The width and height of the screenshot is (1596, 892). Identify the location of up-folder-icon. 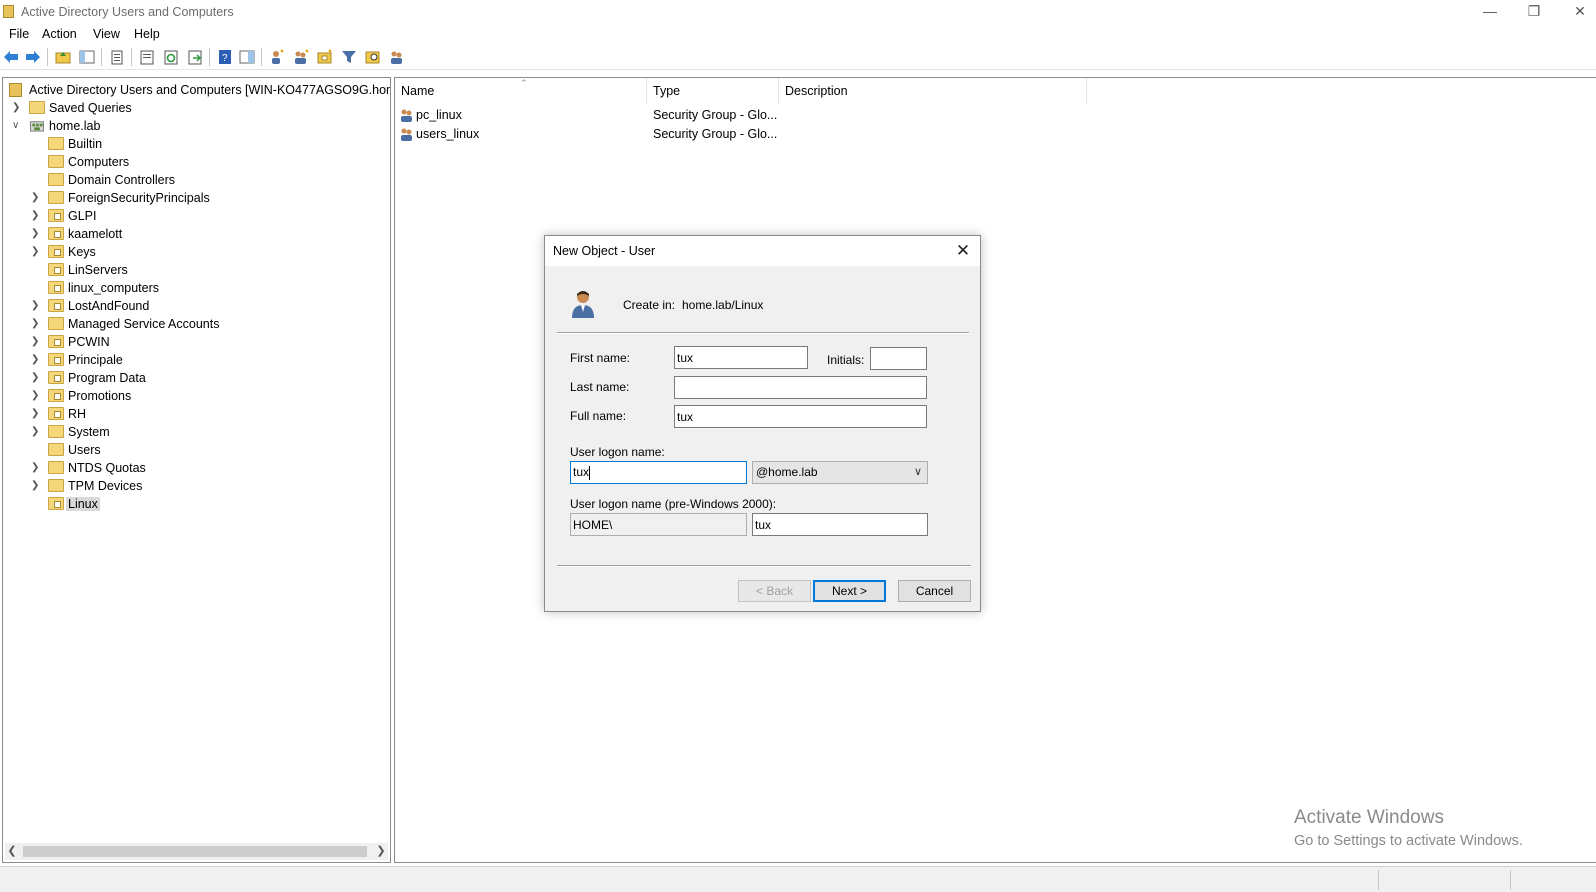
(63, 57).